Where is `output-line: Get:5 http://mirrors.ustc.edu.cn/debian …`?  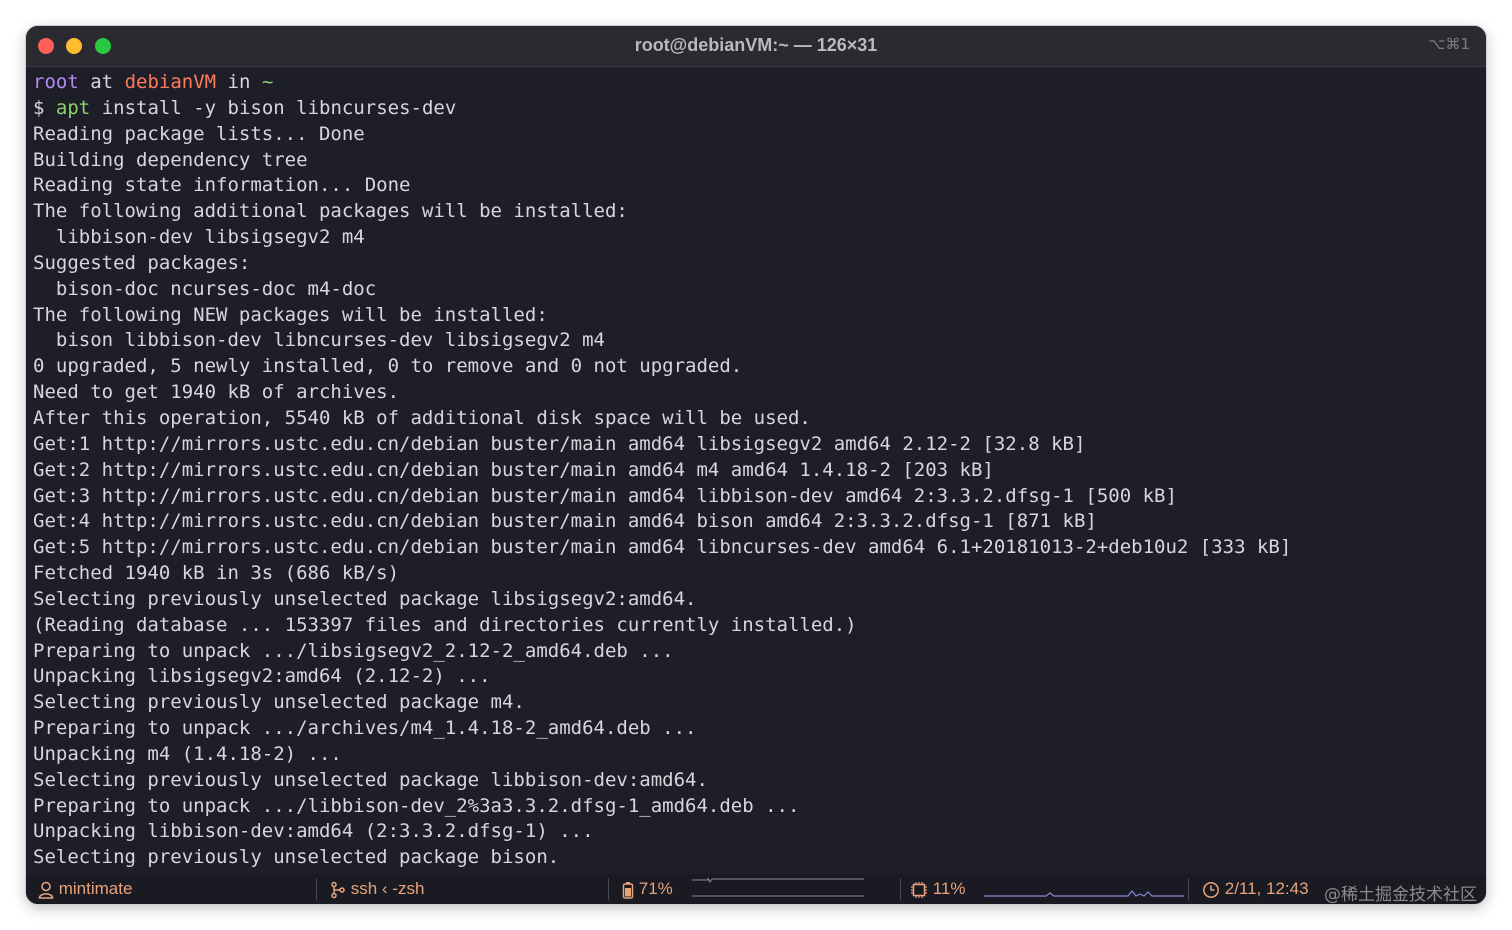
output-line: Get:5 http://mirrors.ustc.edu.cn/debian … is located at coordinates (662, 547).